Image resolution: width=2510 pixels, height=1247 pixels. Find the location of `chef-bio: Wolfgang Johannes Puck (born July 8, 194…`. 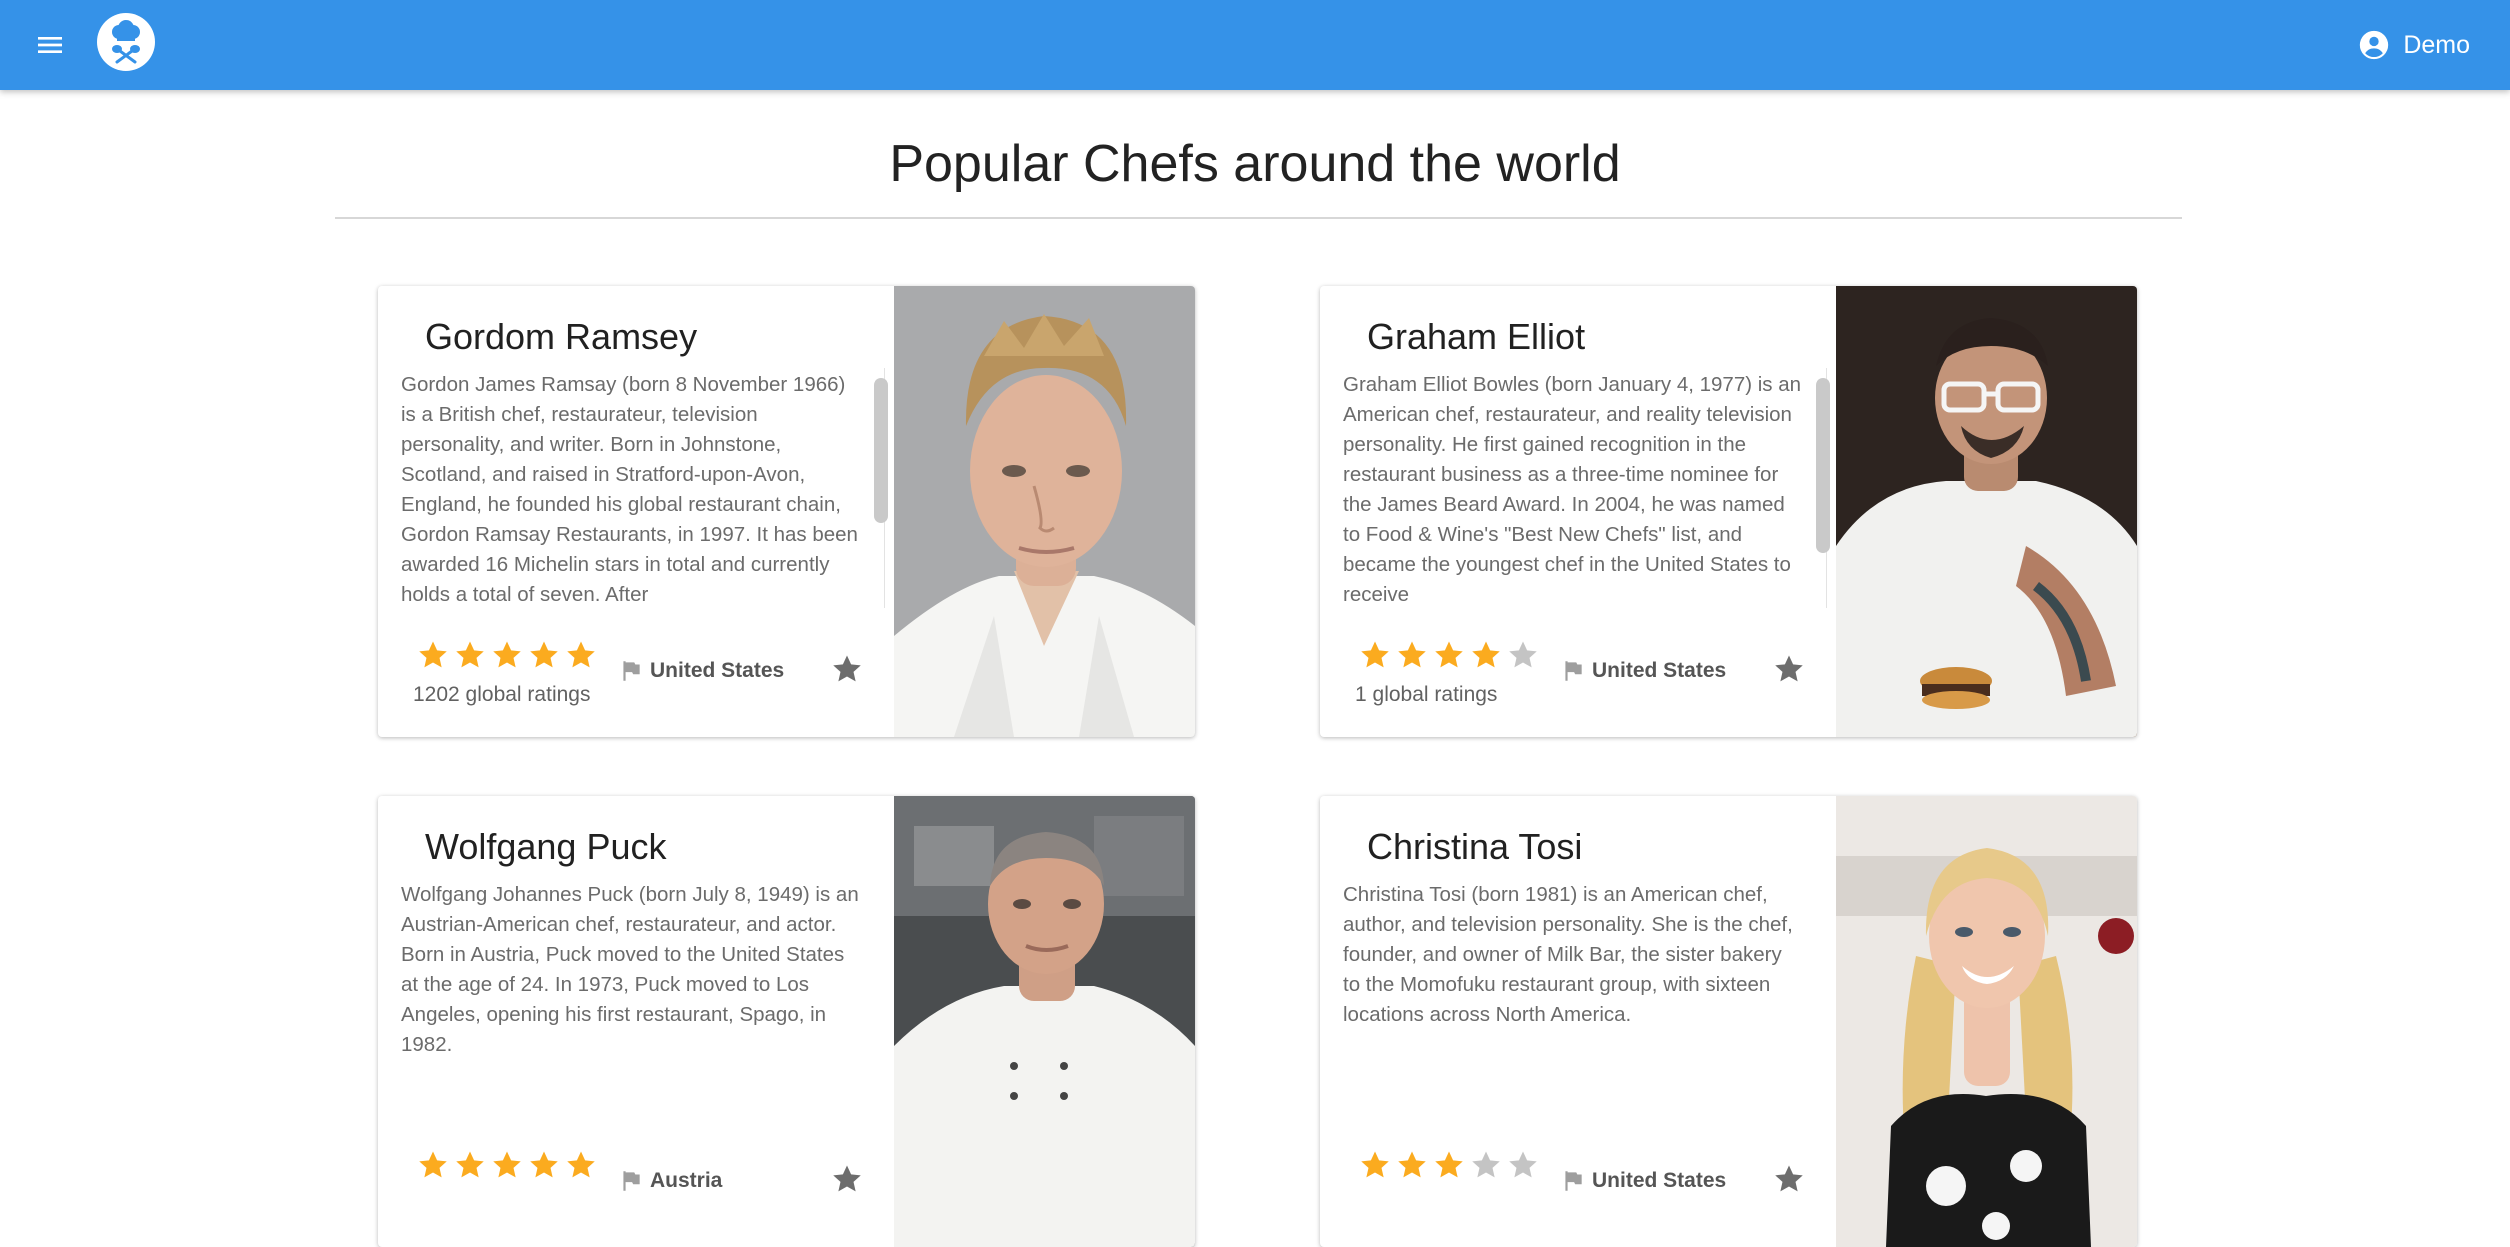

chef-bio: Wolfgang Johannes Puck (born July 8, 194… is located at coordinates (630, 969).